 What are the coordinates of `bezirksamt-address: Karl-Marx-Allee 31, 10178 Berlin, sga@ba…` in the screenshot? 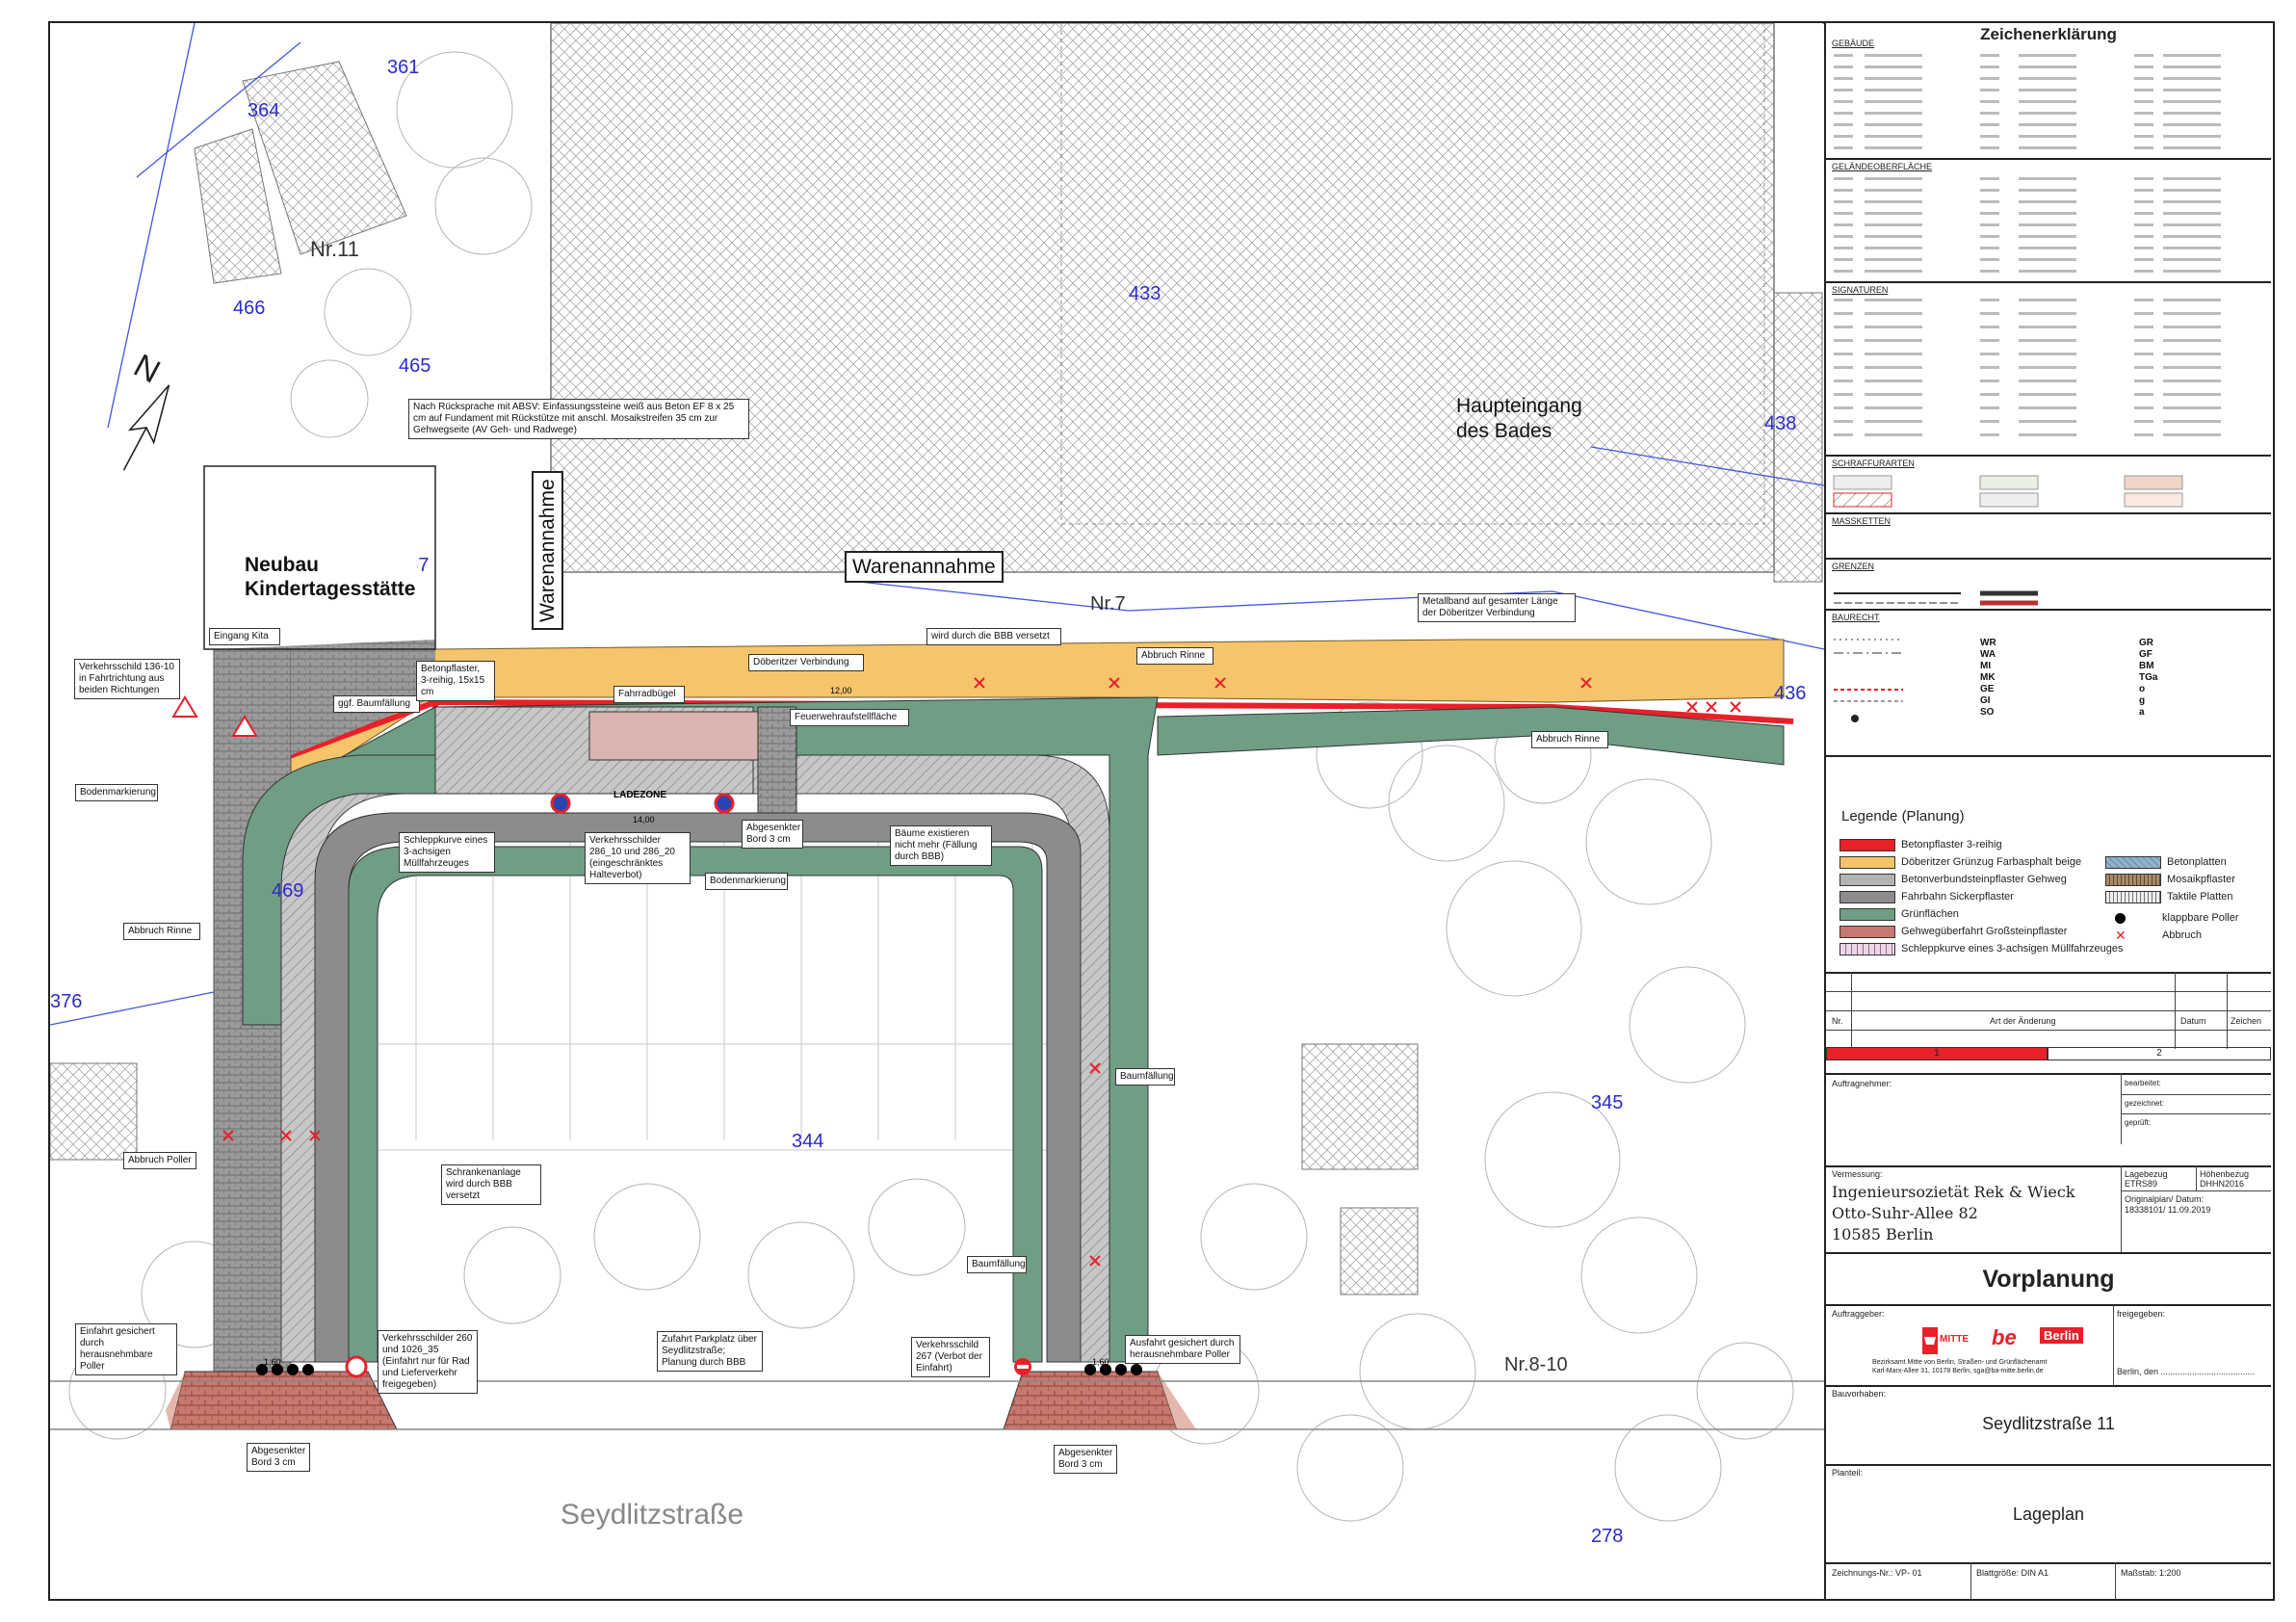 It's located at (1958, 1371).